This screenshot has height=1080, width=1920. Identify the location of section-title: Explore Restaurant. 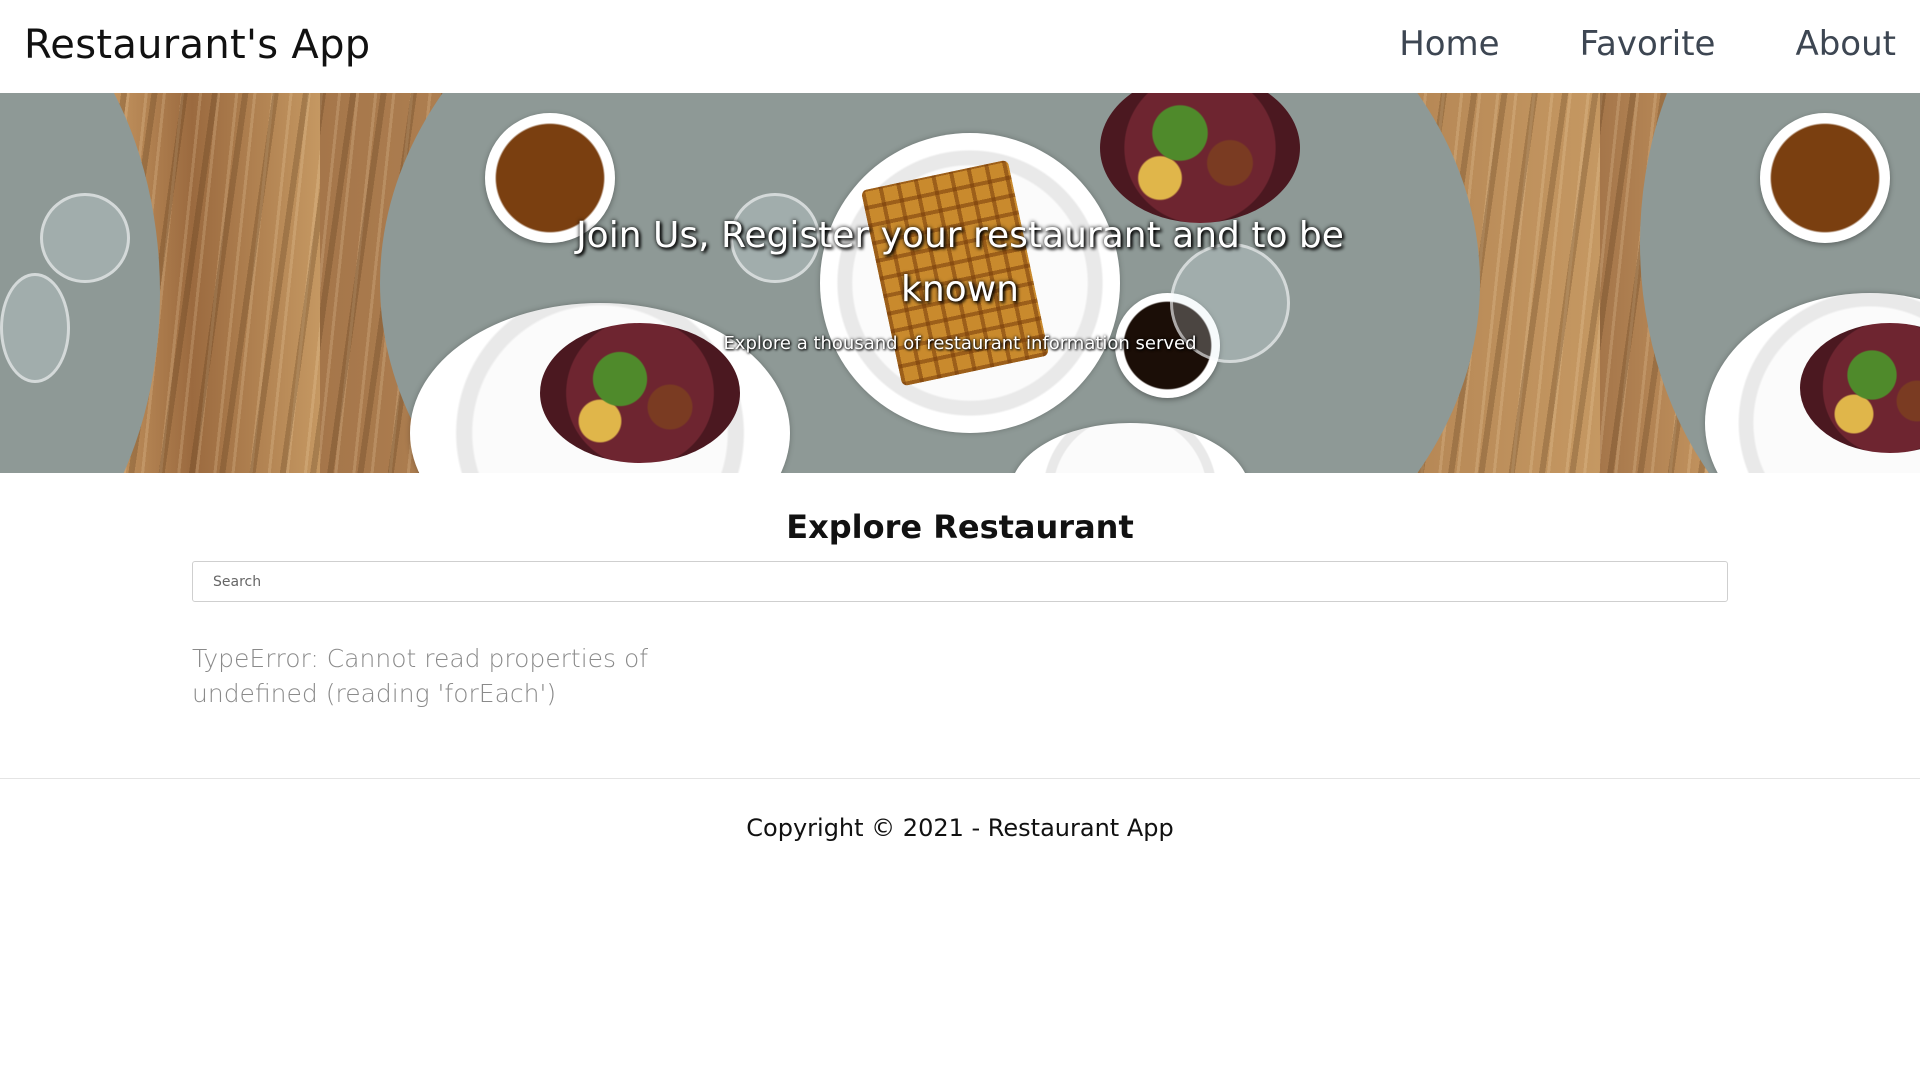
(960, 527).